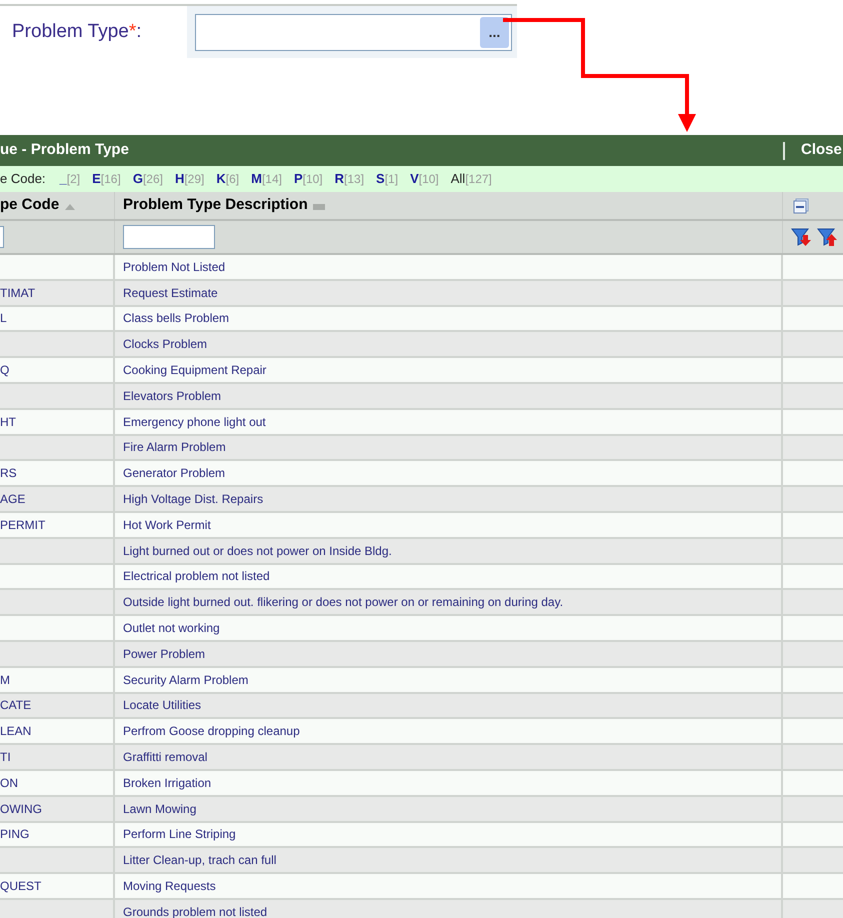 The image size is (843, 918). What do you see at coordinates (194, 371) in the screenshot?
I see `description-cell-text: Cooking Equipment Repair` at bounding box center [194, 371].